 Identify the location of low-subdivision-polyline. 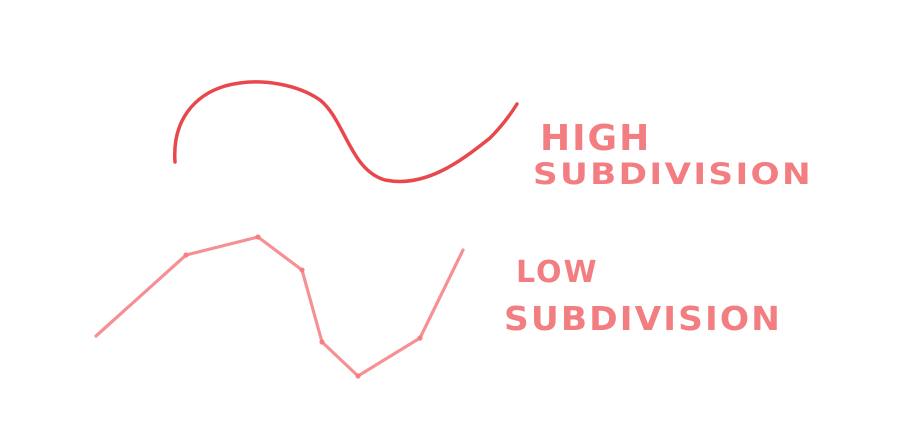
(279, 306).